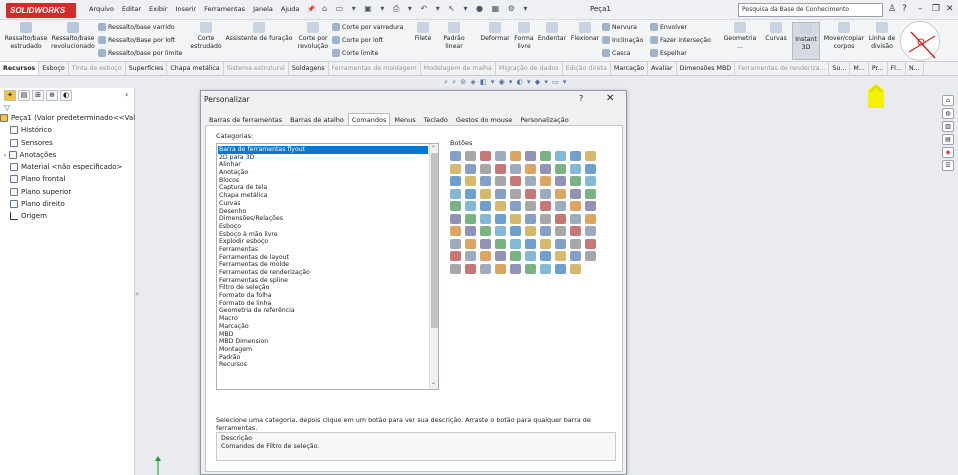 The height and width of the screenshot is (475, 958). I want to click on close-icon: ✕, so click(950, 9).